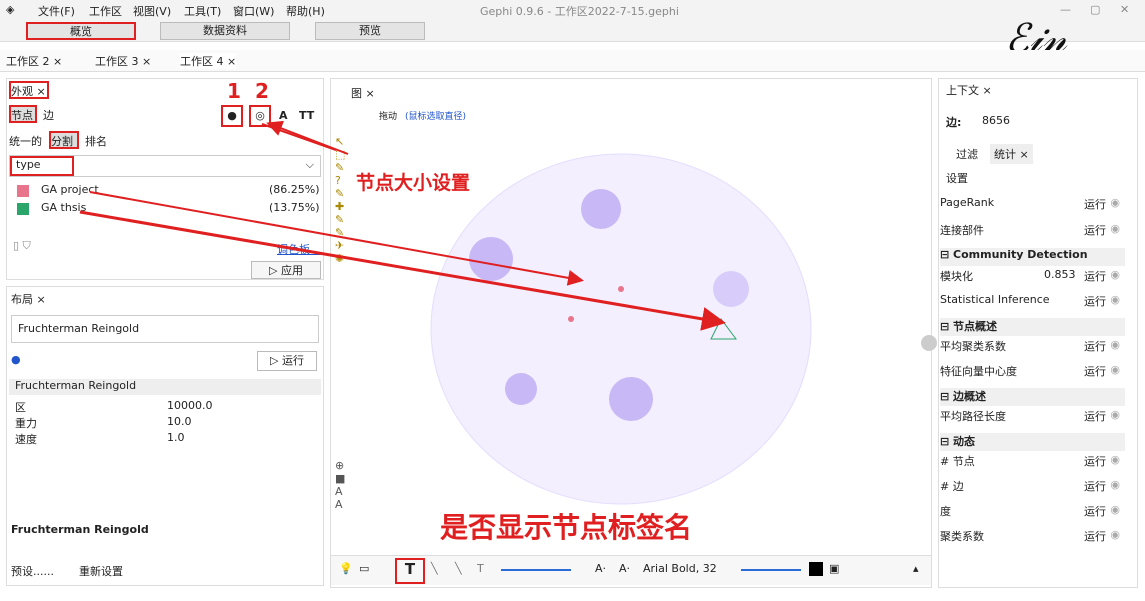 This screenshot has width=1145, height=601. What do you see at coordinates (967, 154) in the screenshot?
I see `filter-tab: 过滤` at bounding box center [967, 154].